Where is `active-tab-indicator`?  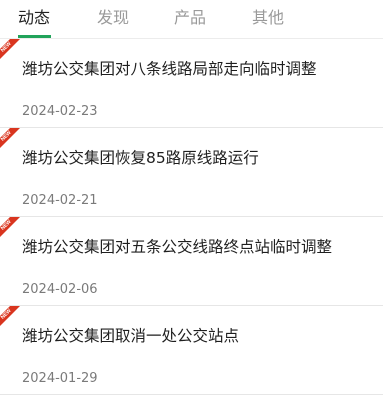
active-tab-indicator is located at coordinates (34, 36).